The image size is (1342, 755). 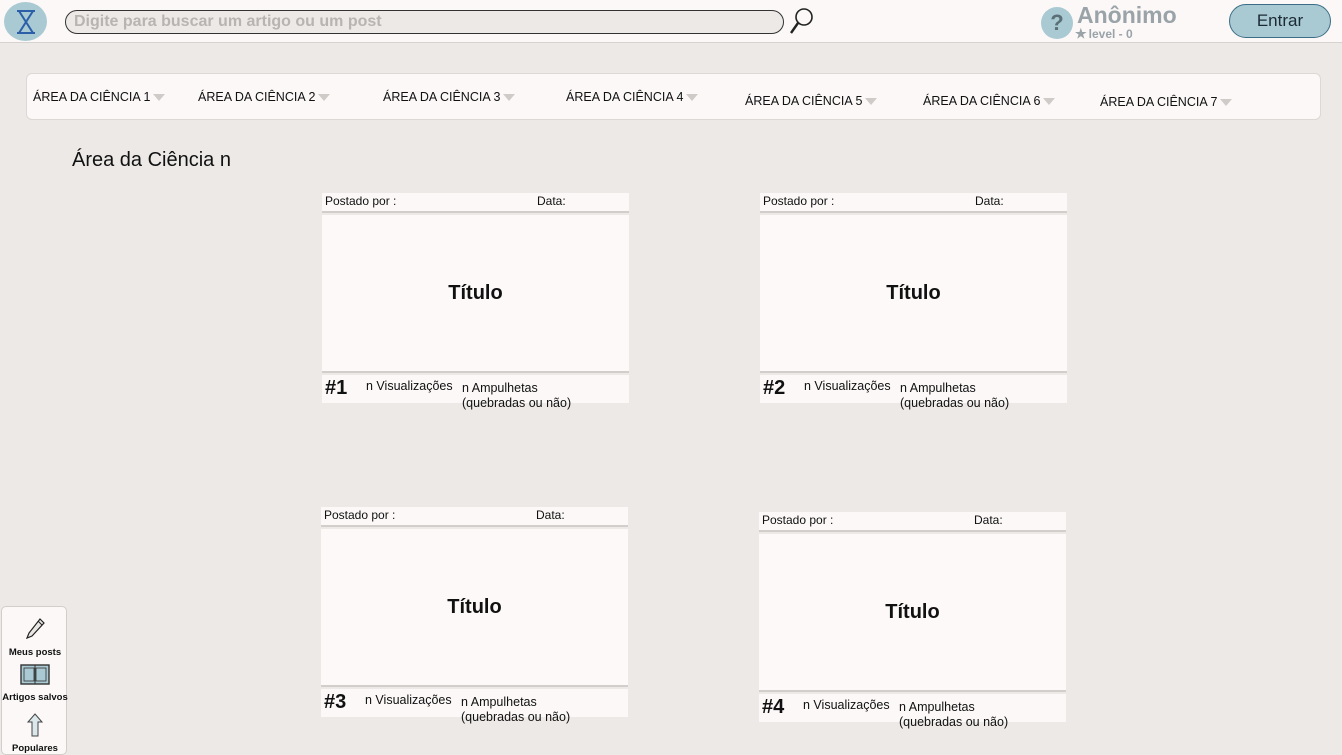 What do you see at coordinates (35, 629) in the screenshot?
I see `pencil-icon` at bounding box center [35, 629].